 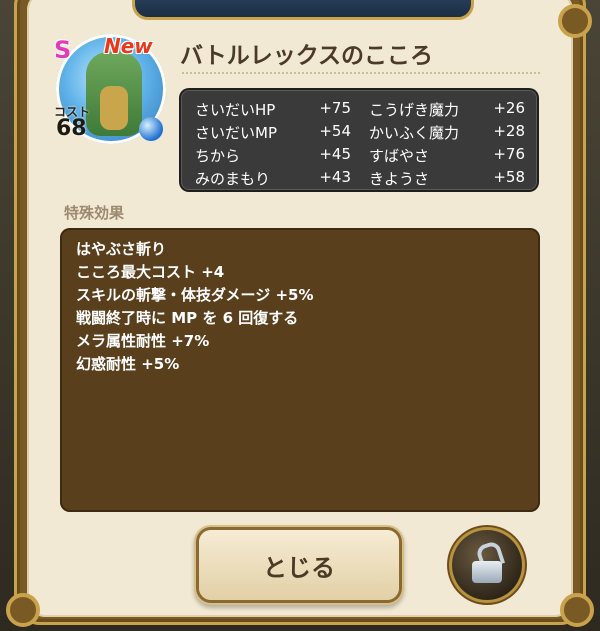 What do you see at coordinates (335, 154) in the screenshot?
I see `stat-value: +45` at bounding box center [335, 154].